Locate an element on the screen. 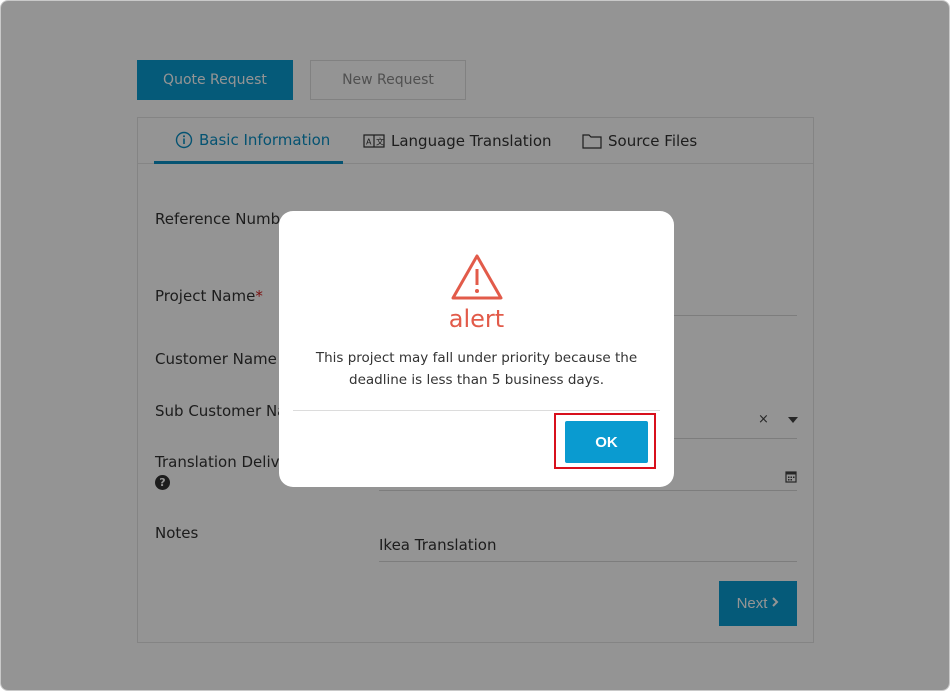 Image resolution: width=950 pixels, height=691 pixels. divider is located at coordinates (476, 410).